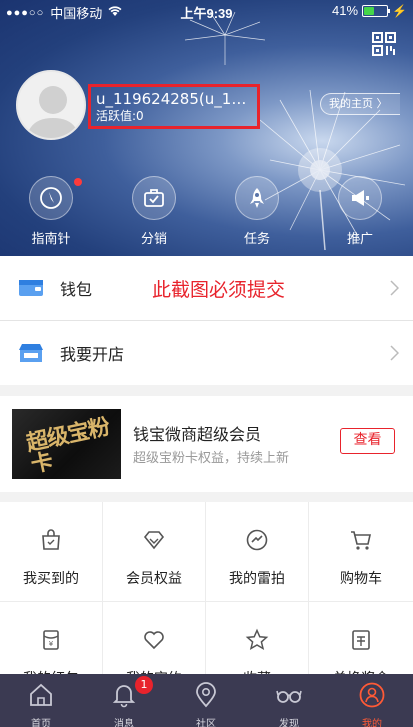  What do you see at coordinates (372, 695) in the screenshot?
I see `user-icon` at bounding box center [372, 695].